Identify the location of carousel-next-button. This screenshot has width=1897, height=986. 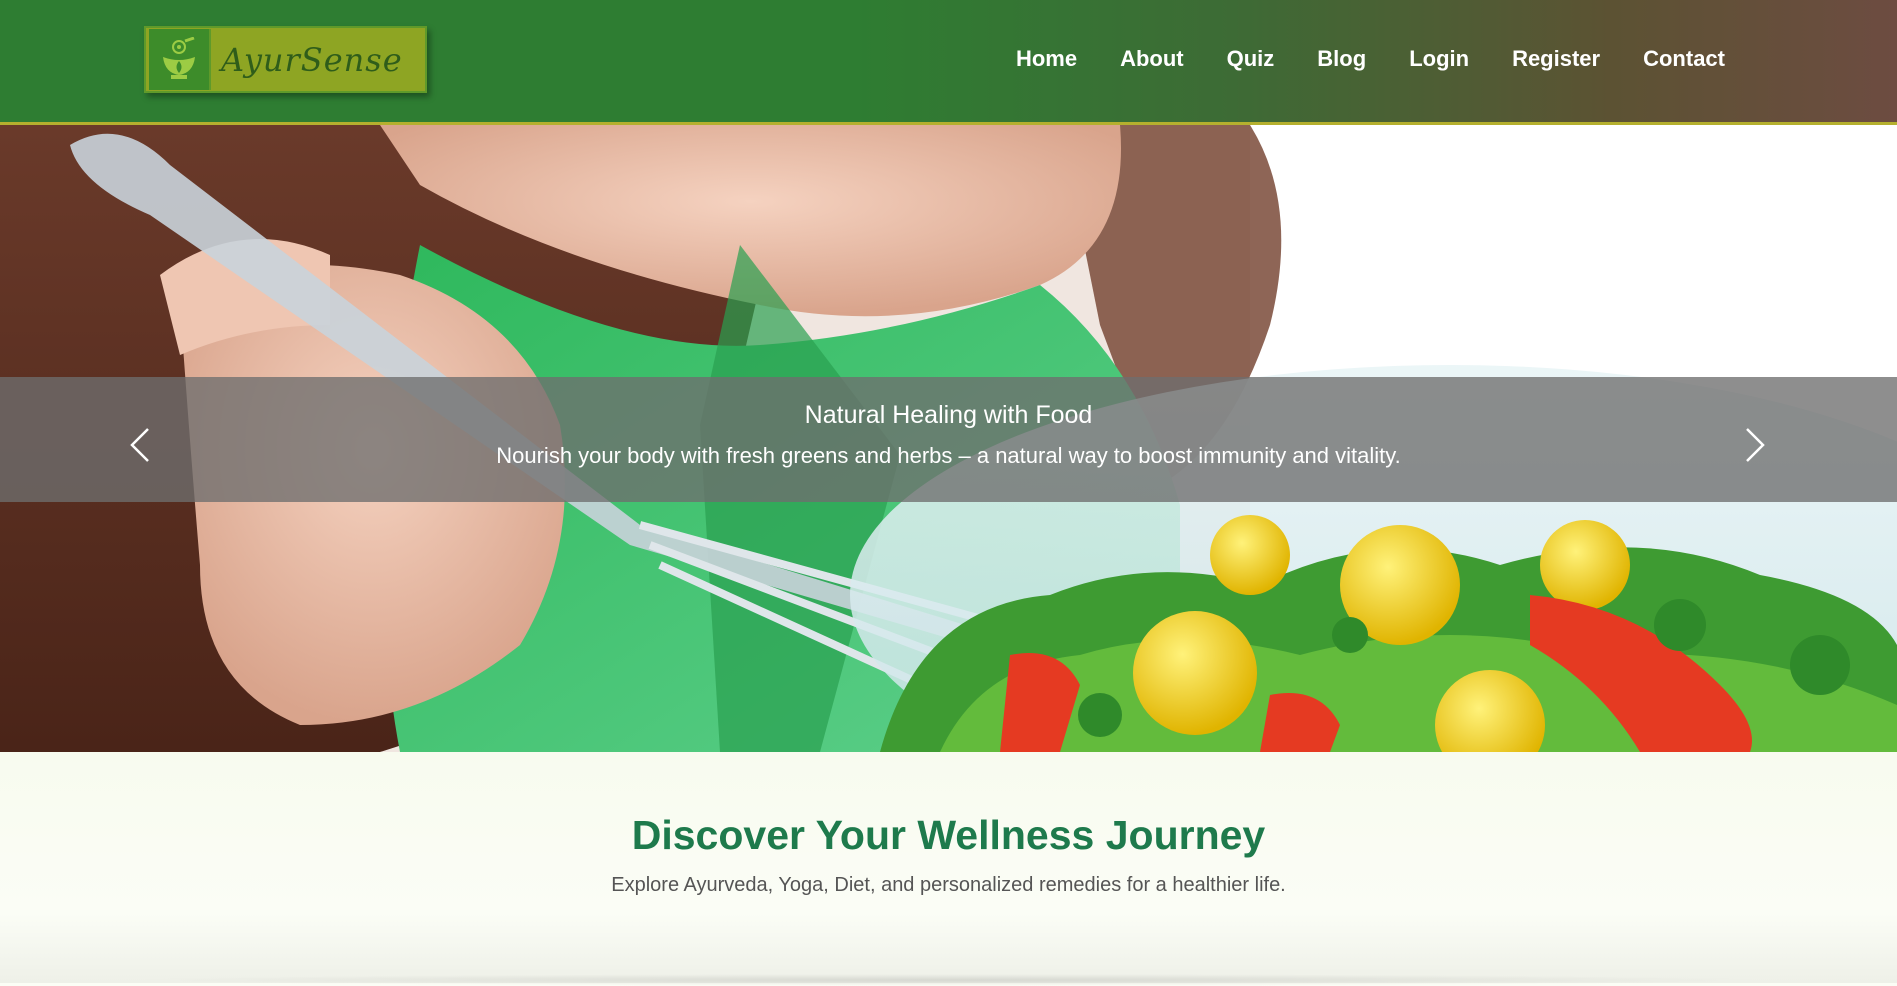
(1755, 445).